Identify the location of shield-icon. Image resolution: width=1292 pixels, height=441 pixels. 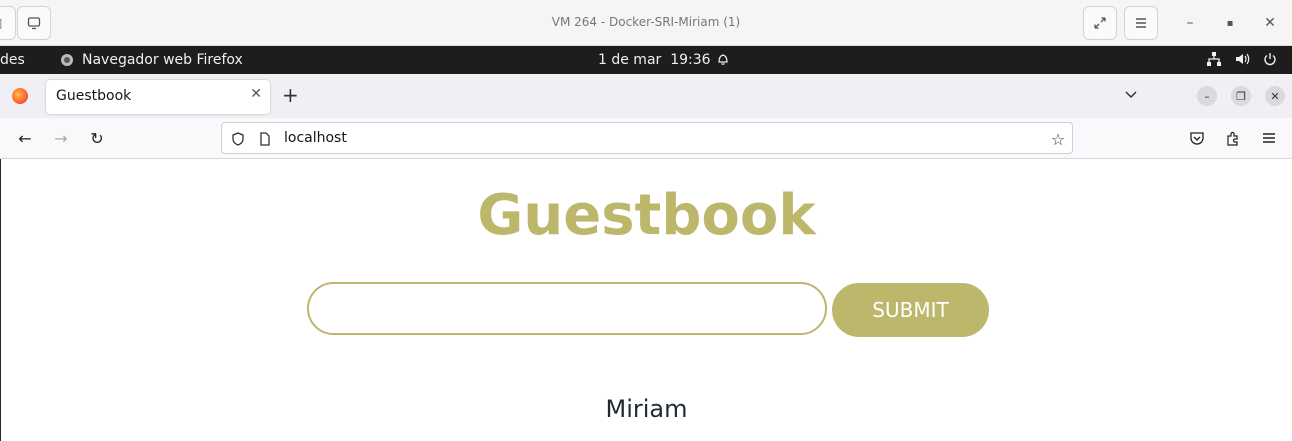
(238, 139).